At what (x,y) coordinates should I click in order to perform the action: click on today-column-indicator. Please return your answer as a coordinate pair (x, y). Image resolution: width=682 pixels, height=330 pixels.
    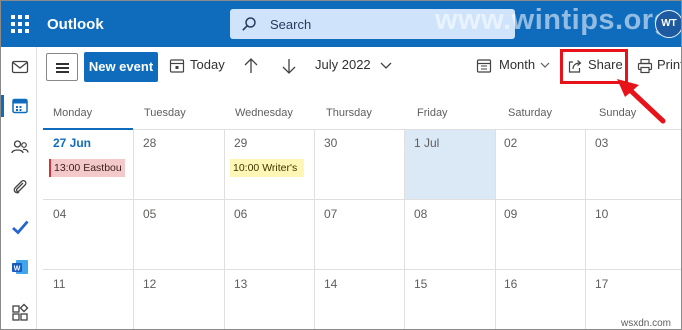
    Looking at the image, I should click on (88, 129).